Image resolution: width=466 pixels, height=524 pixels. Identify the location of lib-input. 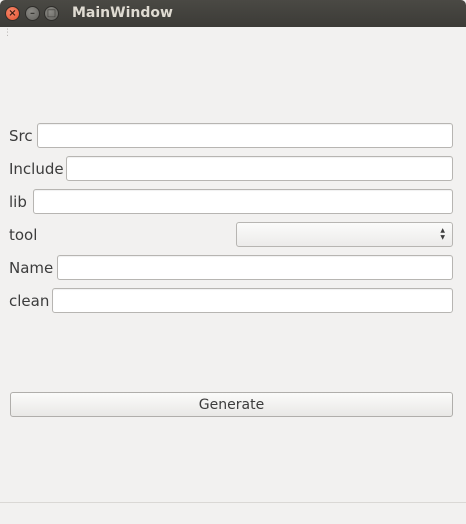
(243, 201).